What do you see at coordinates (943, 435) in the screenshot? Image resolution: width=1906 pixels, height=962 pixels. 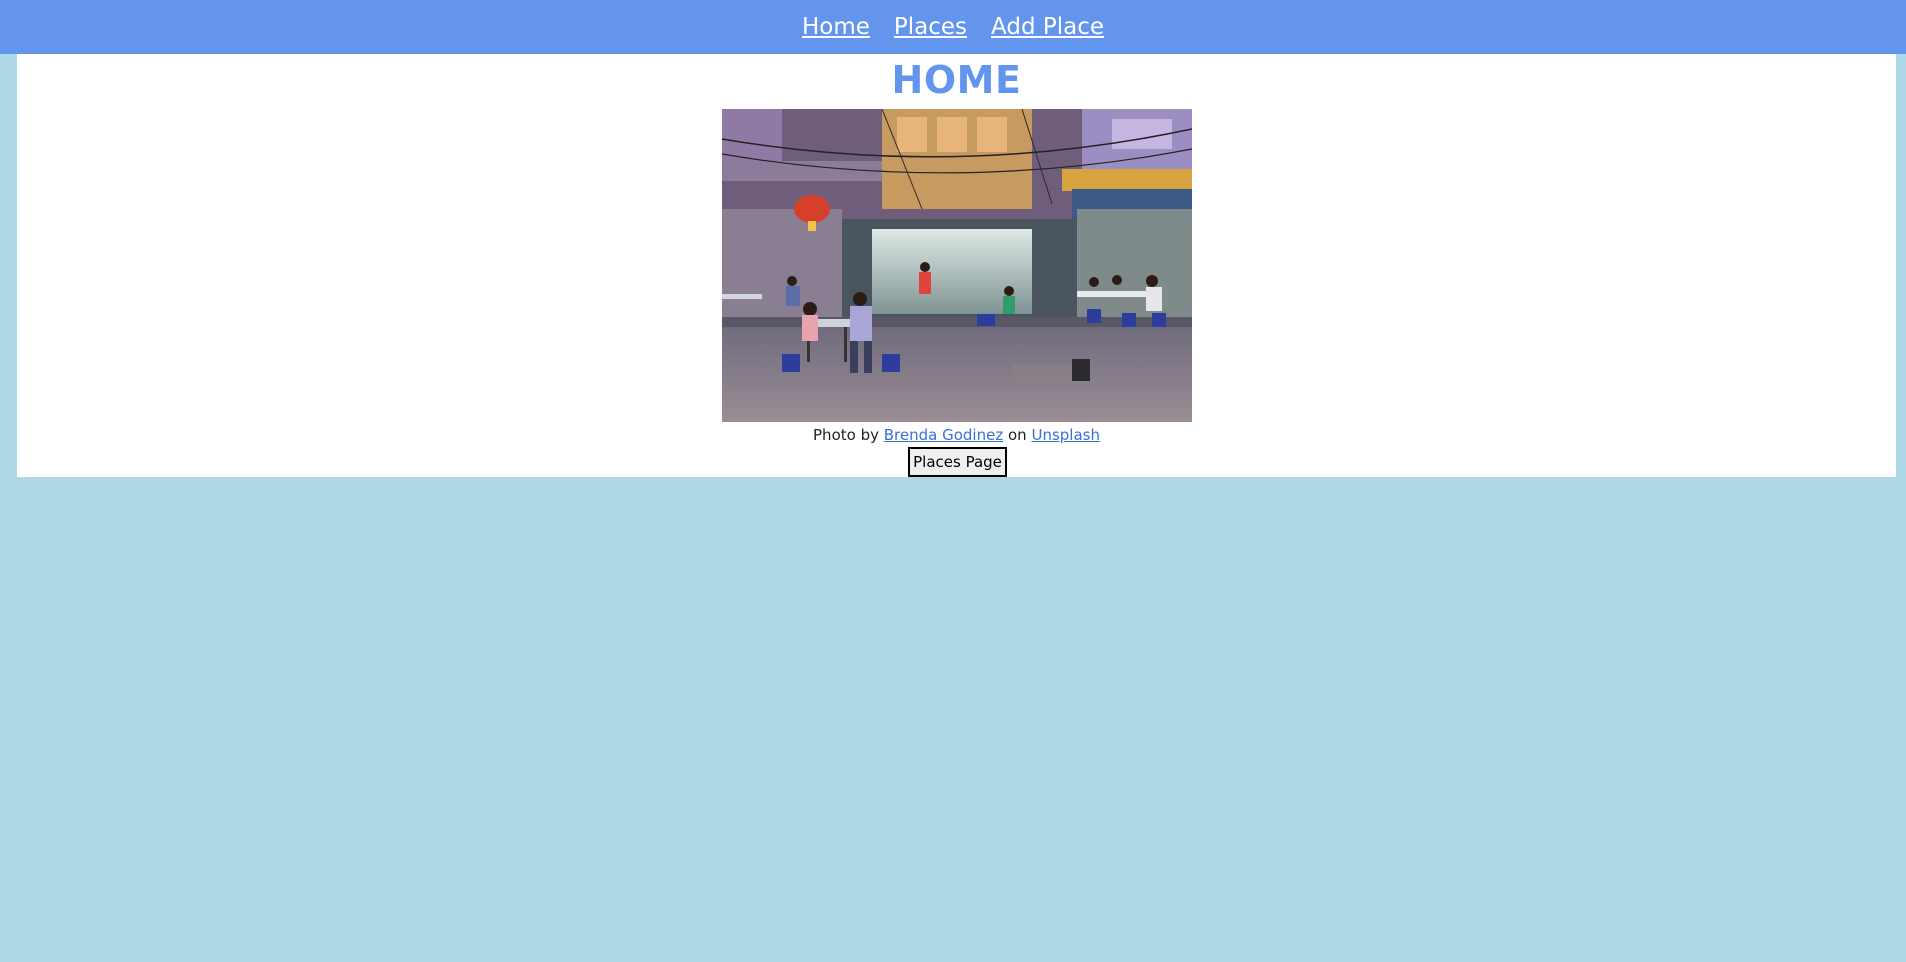 I see `credit-author-link: Brenda Godinez` at bounding box center [943, 435].